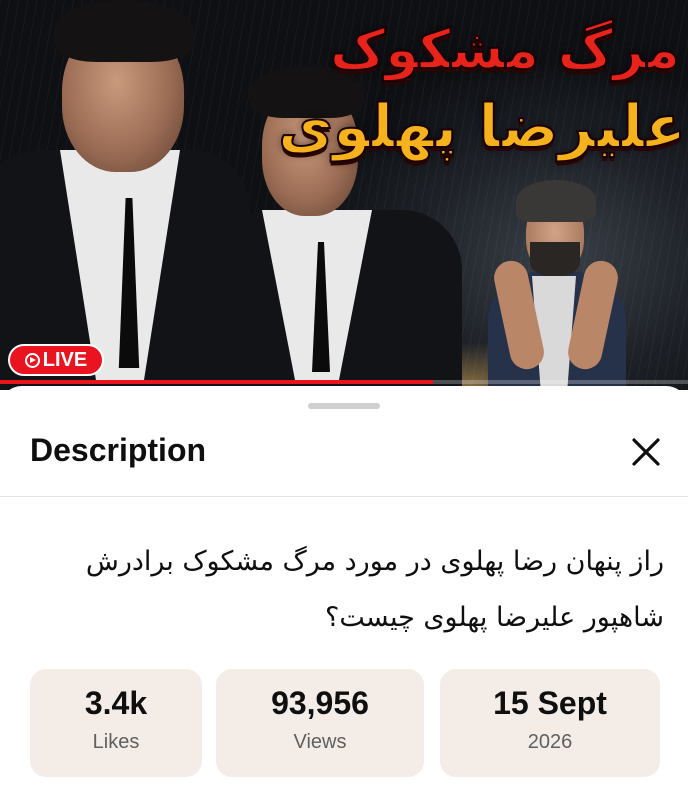 This screenshot has width=688, height=800. Describe the element at coordinates (494, 617) in the screenshot. I see `description-line: شاهپور علیرضا پهلوی چیست؟` at that location.